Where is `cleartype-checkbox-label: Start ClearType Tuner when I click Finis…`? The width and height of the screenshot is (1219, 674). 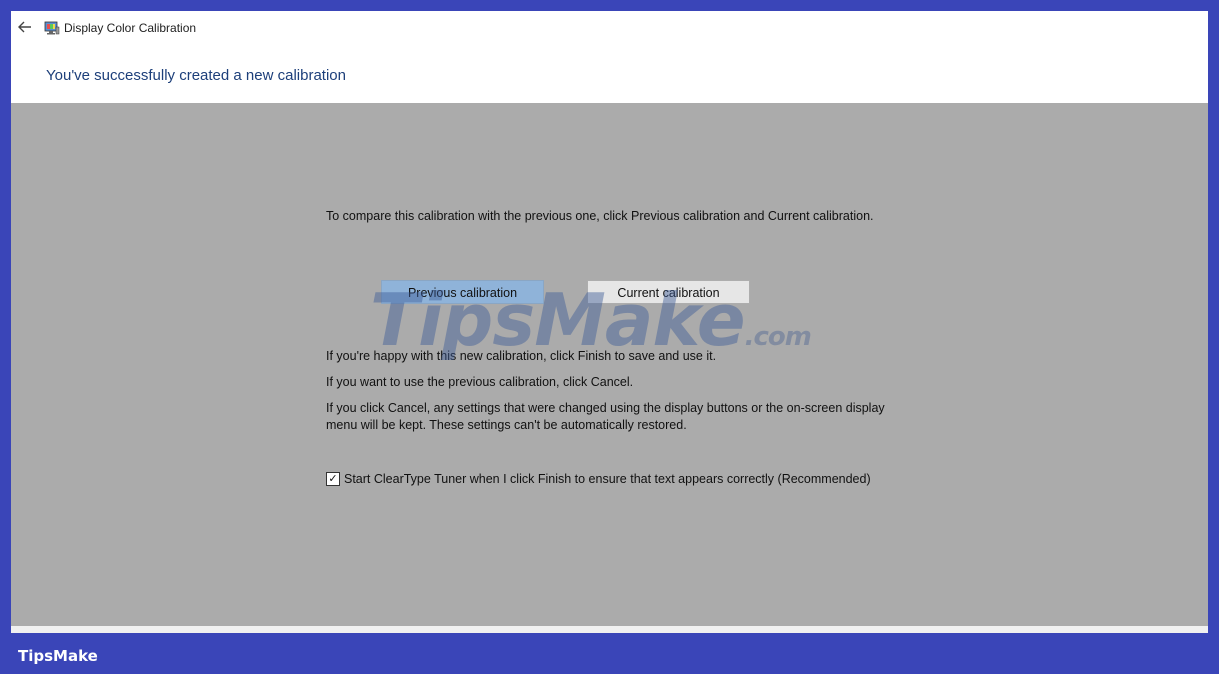
cleartype-checkbox-label: Start ClearType Tuner when I click Finis… is located at coordinates (607, 479).